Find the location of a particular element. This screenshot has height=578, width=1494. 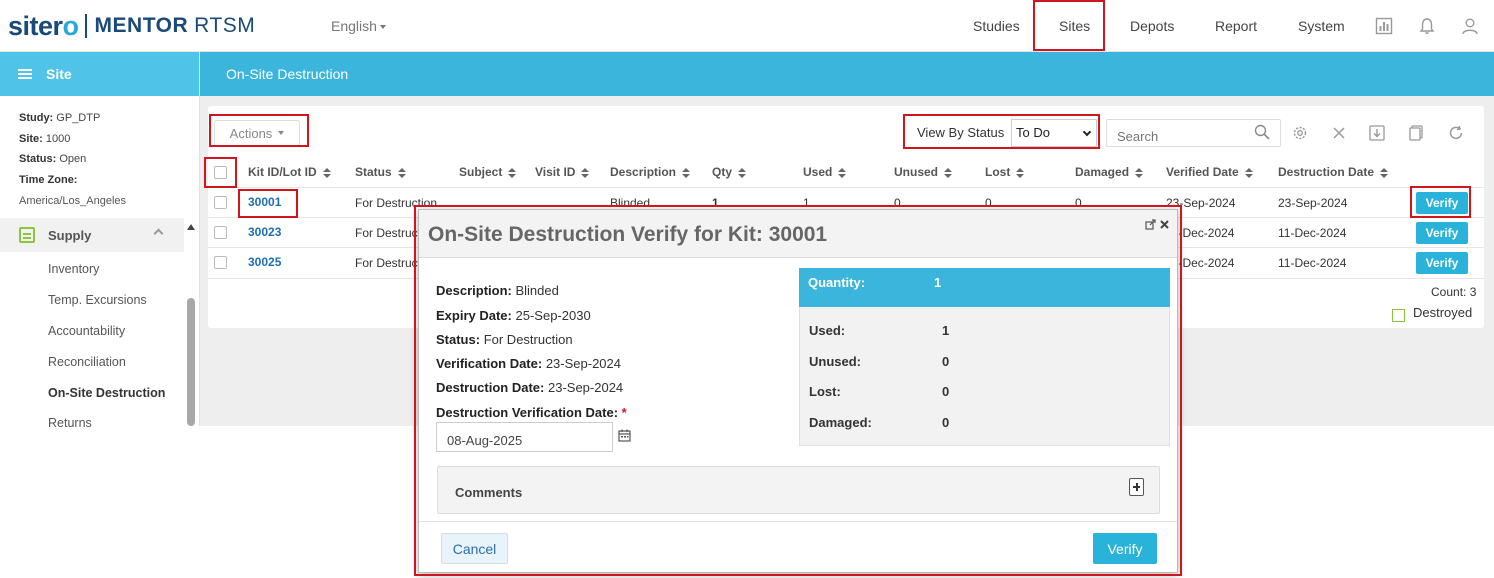

column-header-visit-id: Visit ID is located at coordinates (562, 172).